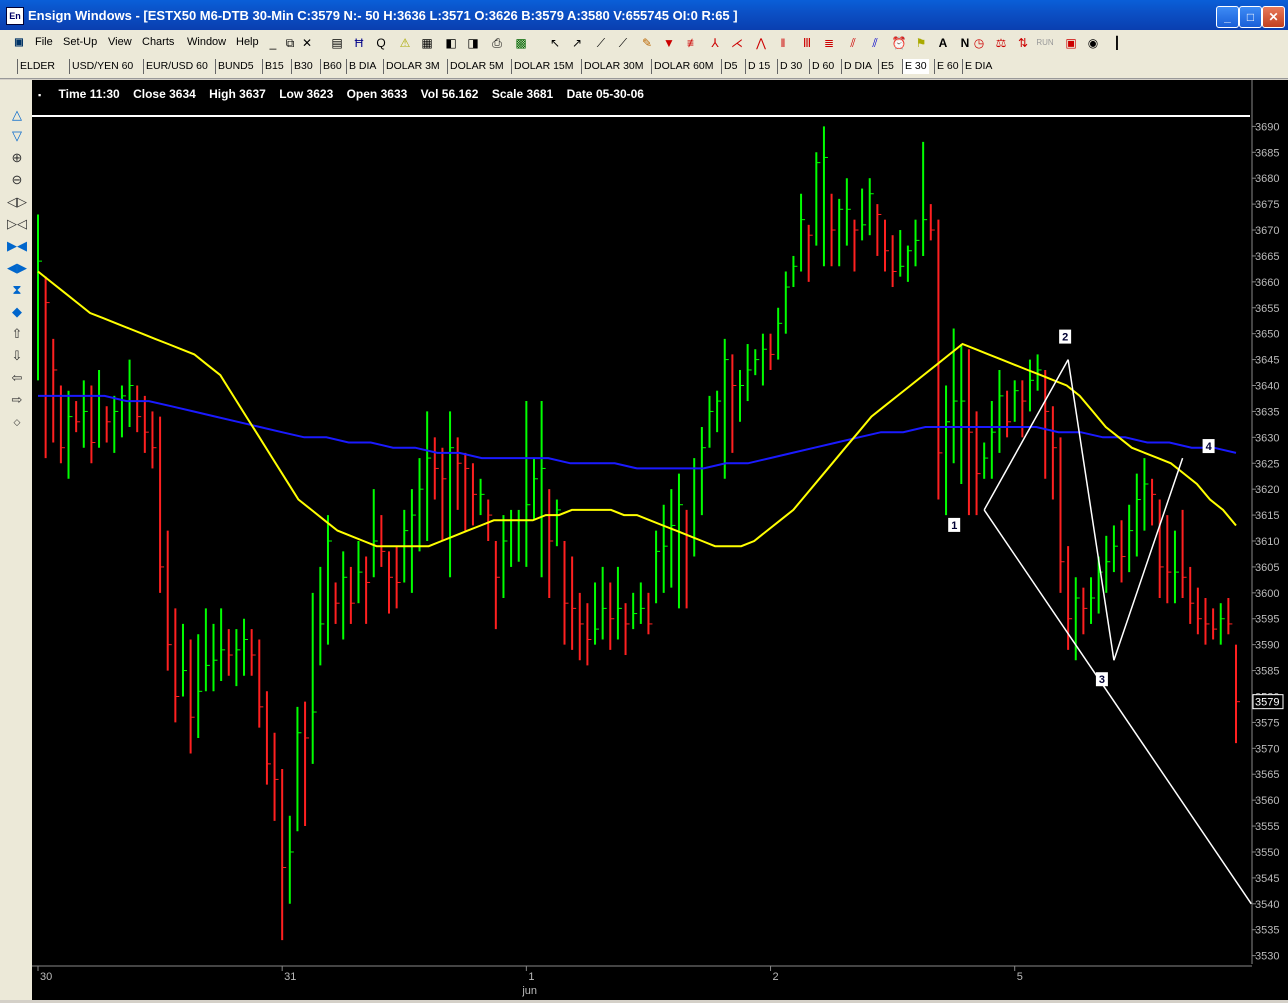  What do you see at coordinates (507, 94) in the screenshot?
I see `info-scale-label: Scale` at bounding box center [507, 94].